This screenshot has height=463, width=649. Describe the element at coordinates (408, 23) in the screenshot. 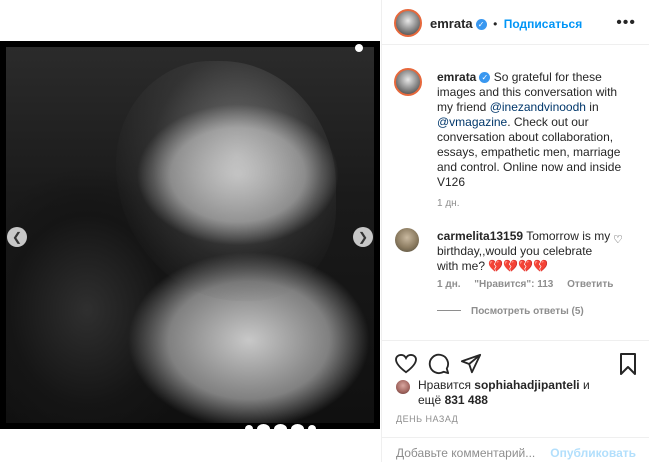

I see `avatar` at that location.